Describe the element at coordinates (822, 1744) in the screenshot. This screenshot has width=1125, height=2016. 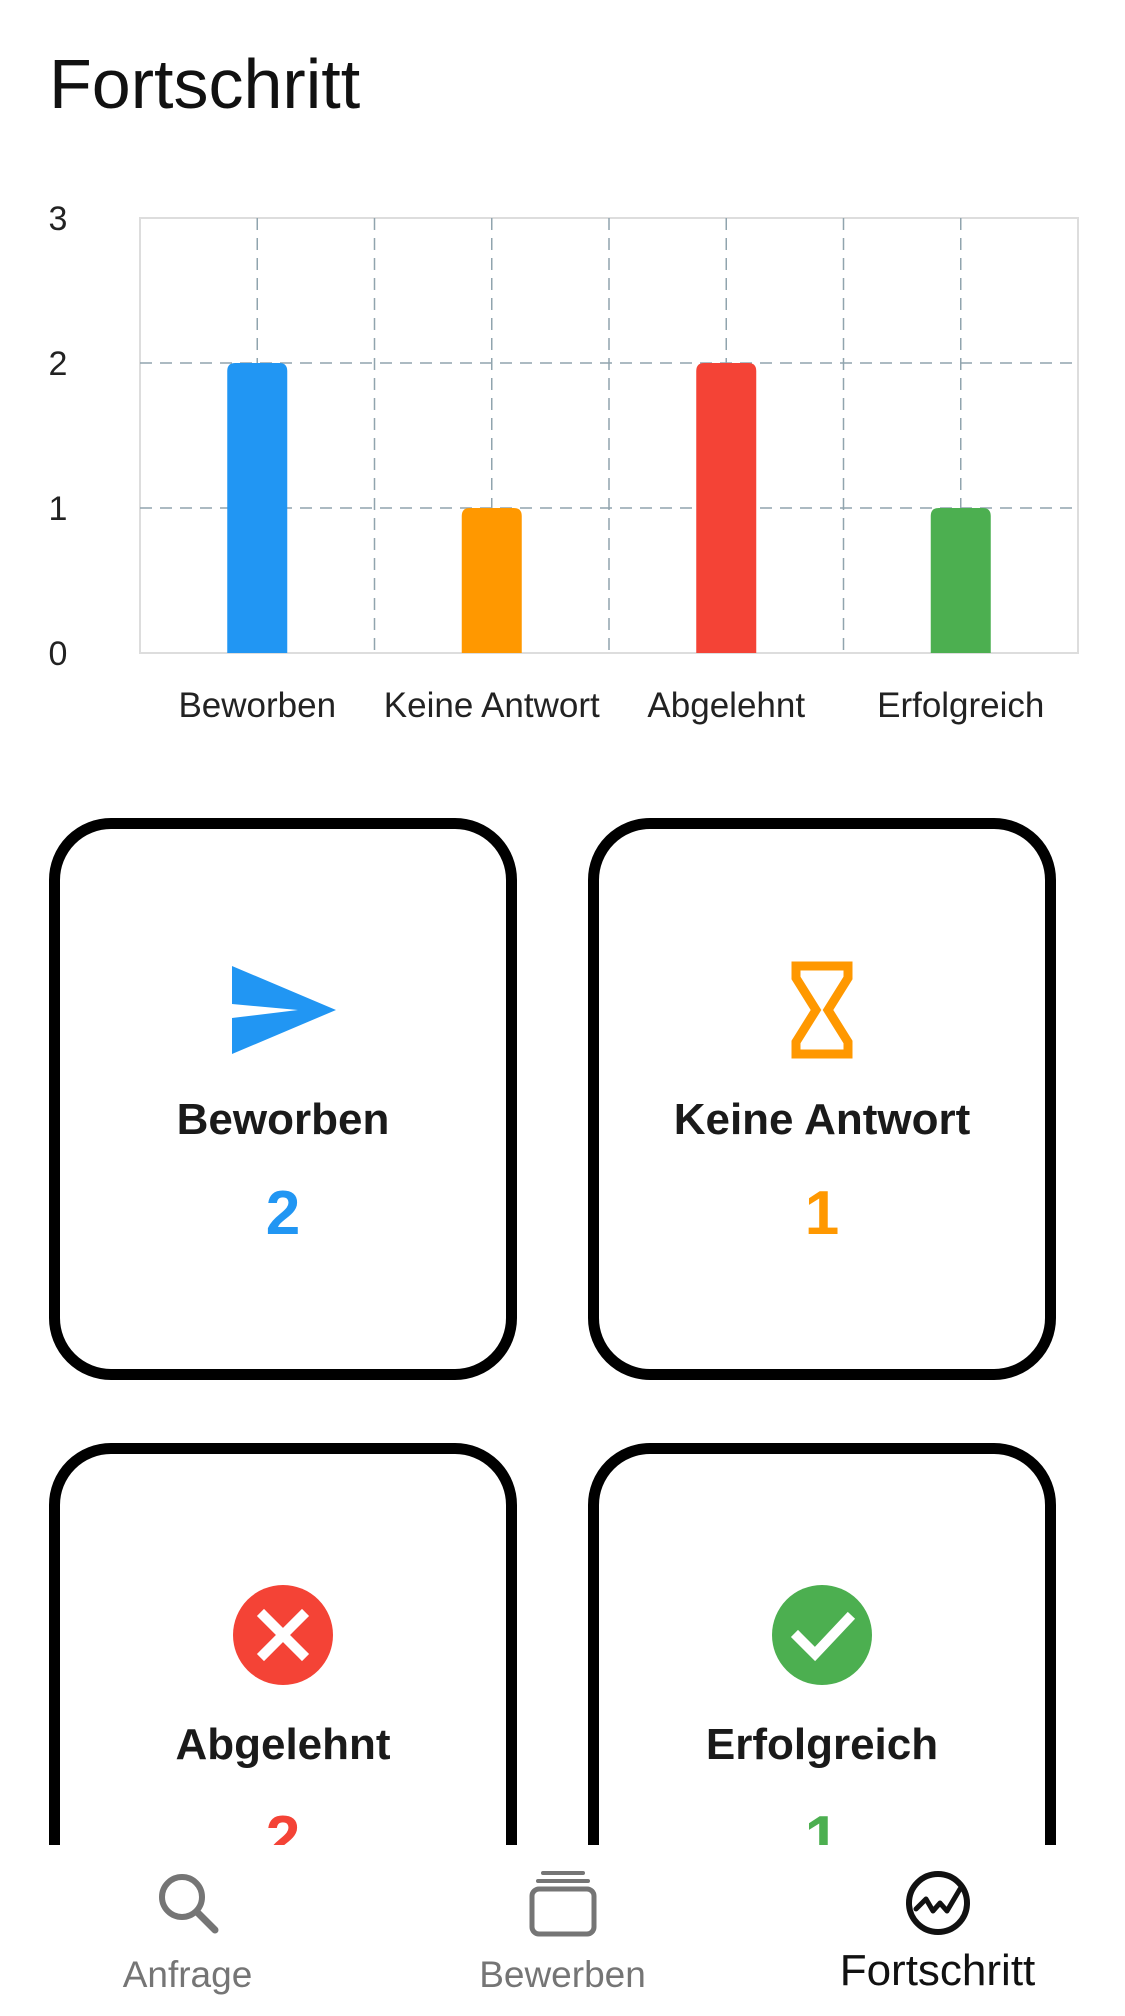
I see `card-label: Erfolgreich` at that location.